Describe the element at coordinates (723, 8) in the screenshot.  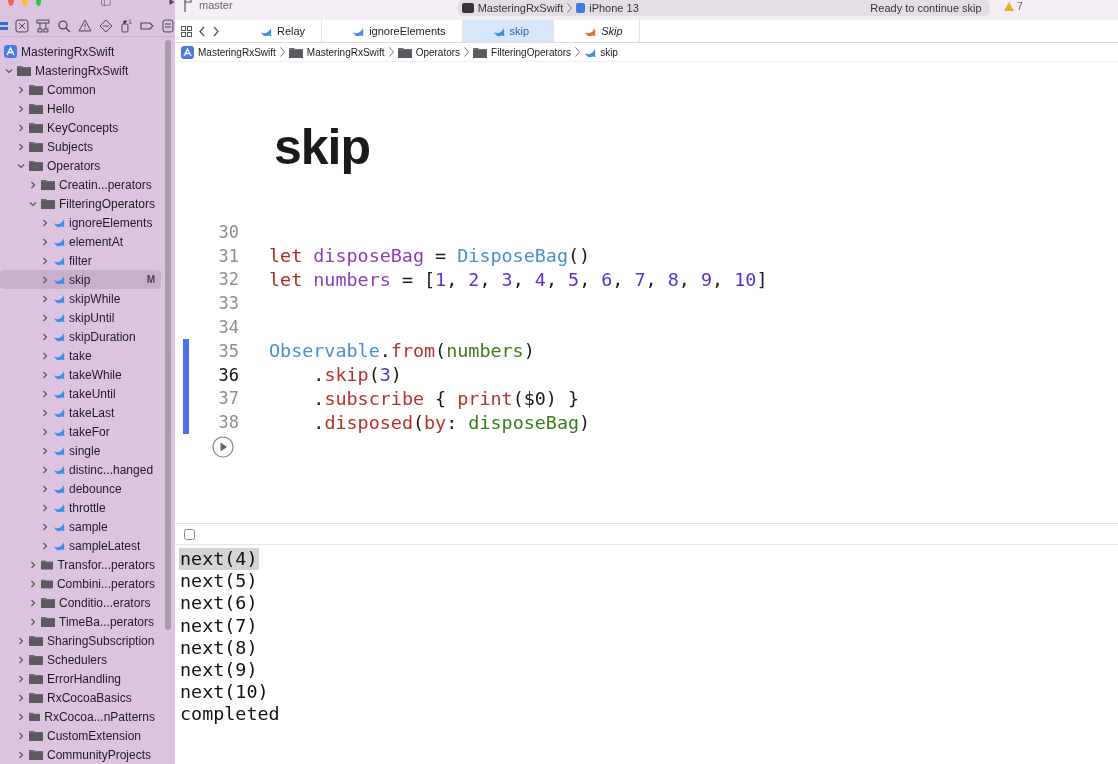
I see `scheme-selector: MasteringRxSwift iPhone 13 Ready to continue skip` at that location.